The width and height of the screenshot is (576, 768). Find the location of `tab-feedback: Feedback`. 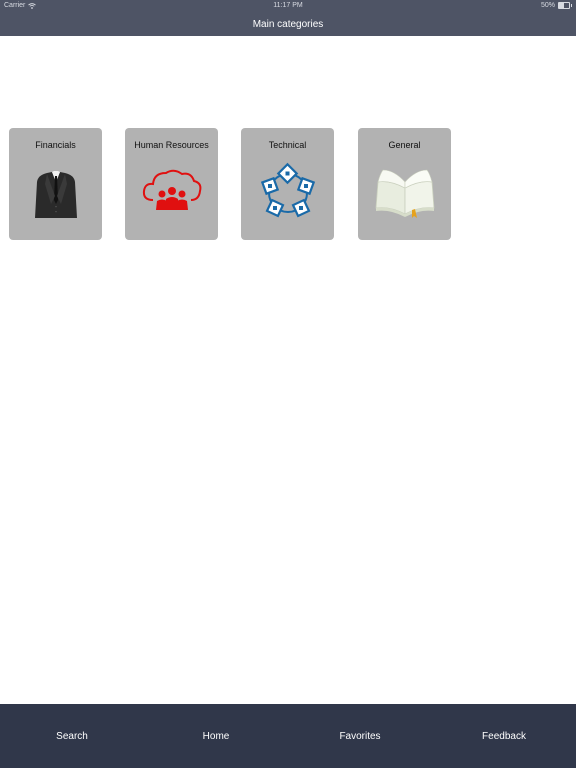

tab-feedback: Feedback is located at coordinates (504, 736).